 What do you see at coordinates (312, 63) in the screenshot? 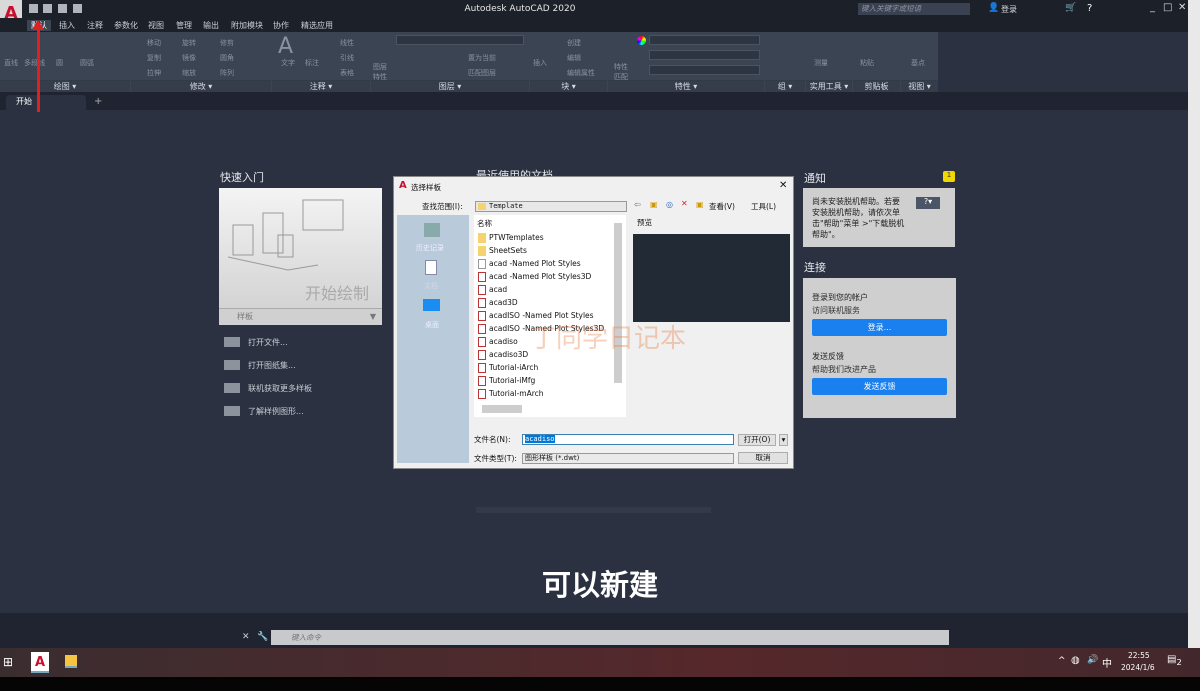
I see `dimension-tool: 标注` at bounding box center [312, 63].